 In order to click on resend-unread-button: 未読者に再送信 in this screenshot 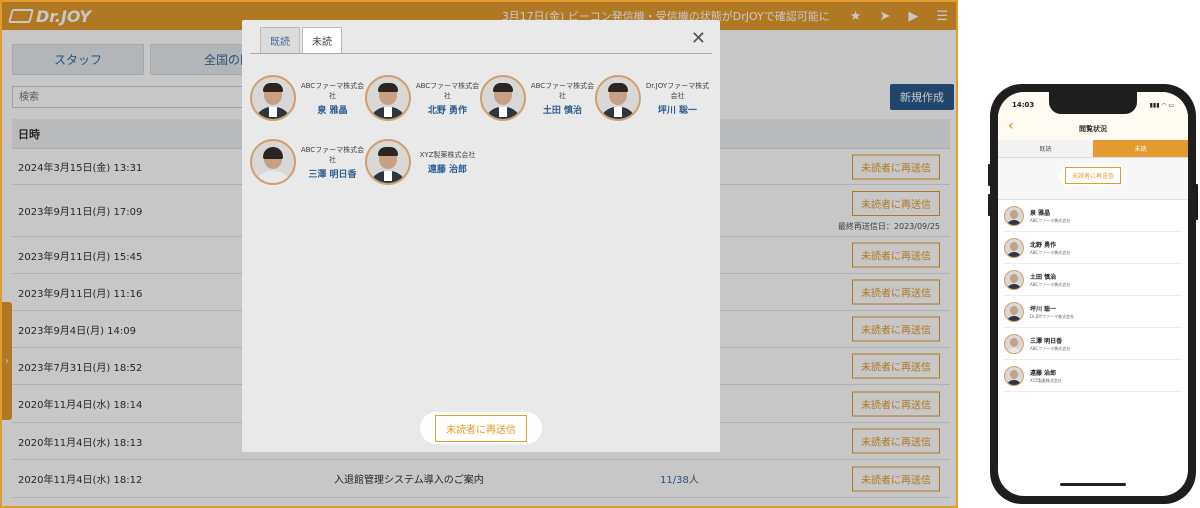, I will do `click(481, 428)`.